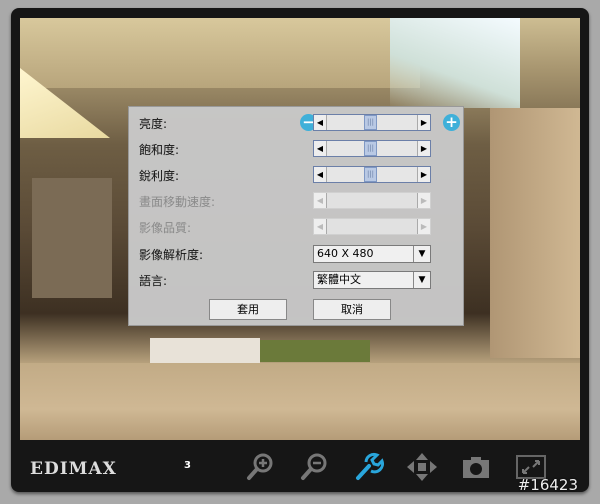 The image size is (600, 504). What do you see at coordinates (314, 467) in the screenshot?
I see `zoom-out-icon` at bounding box center [314, 467].